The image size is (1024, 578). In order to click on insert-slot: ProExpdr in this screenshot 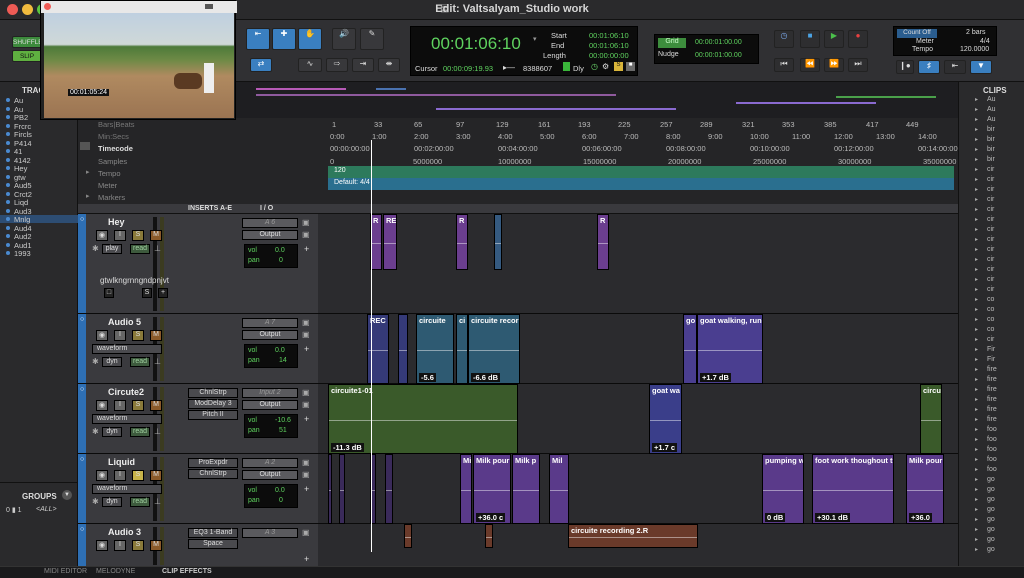, I will do `click(213, 463)`.